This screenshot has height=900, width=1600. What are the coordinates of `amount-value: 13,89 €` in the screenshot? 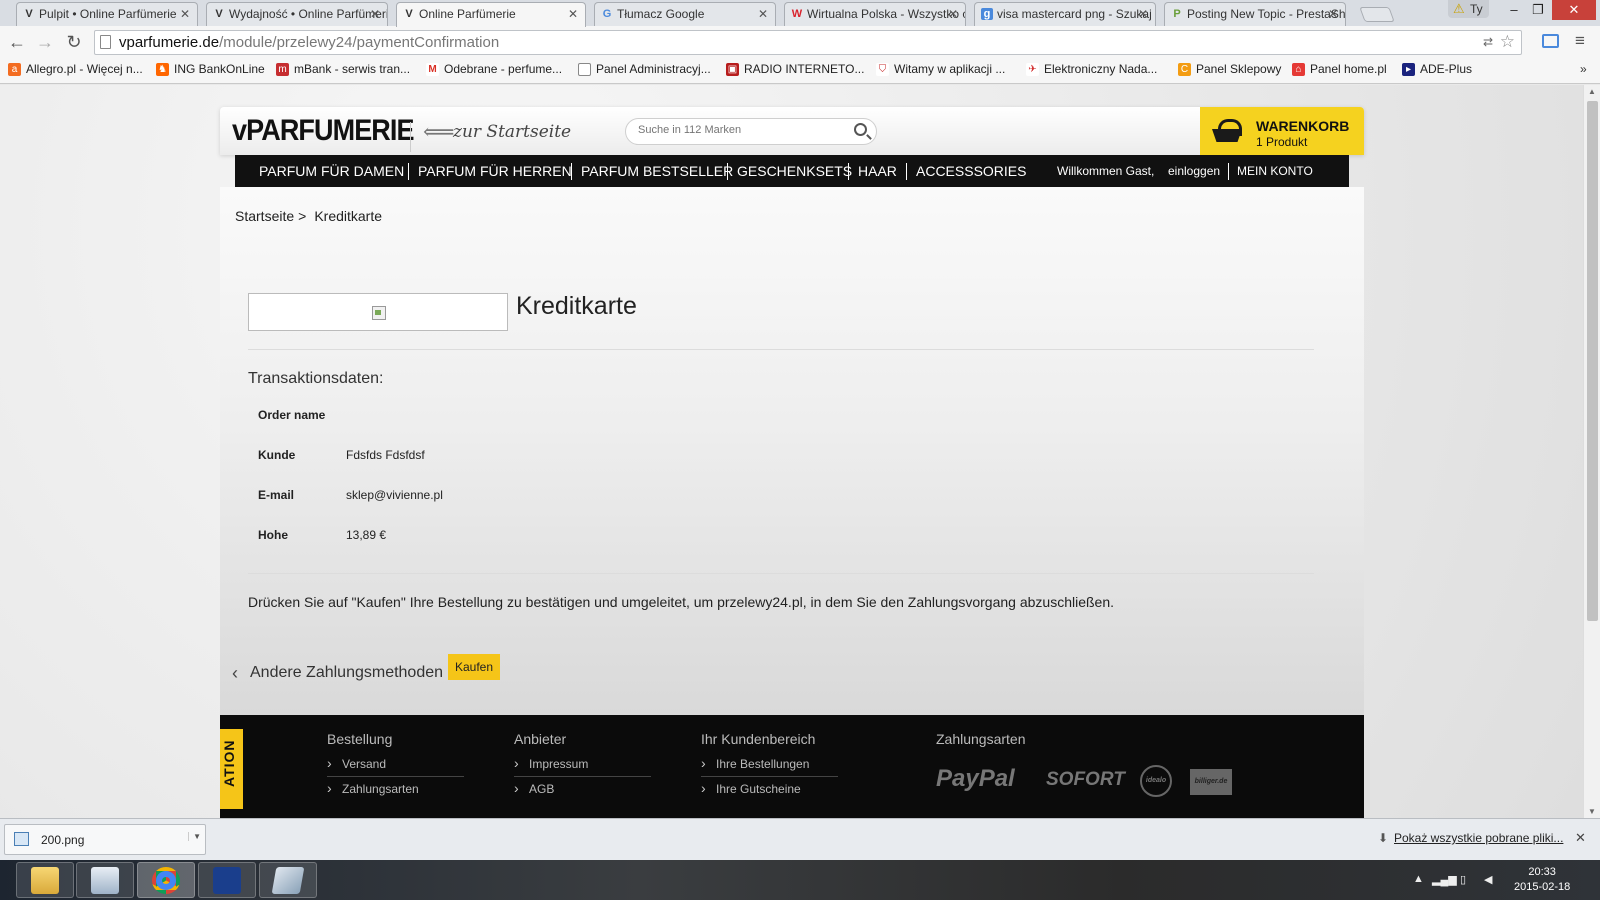 It's located at (366, 535).